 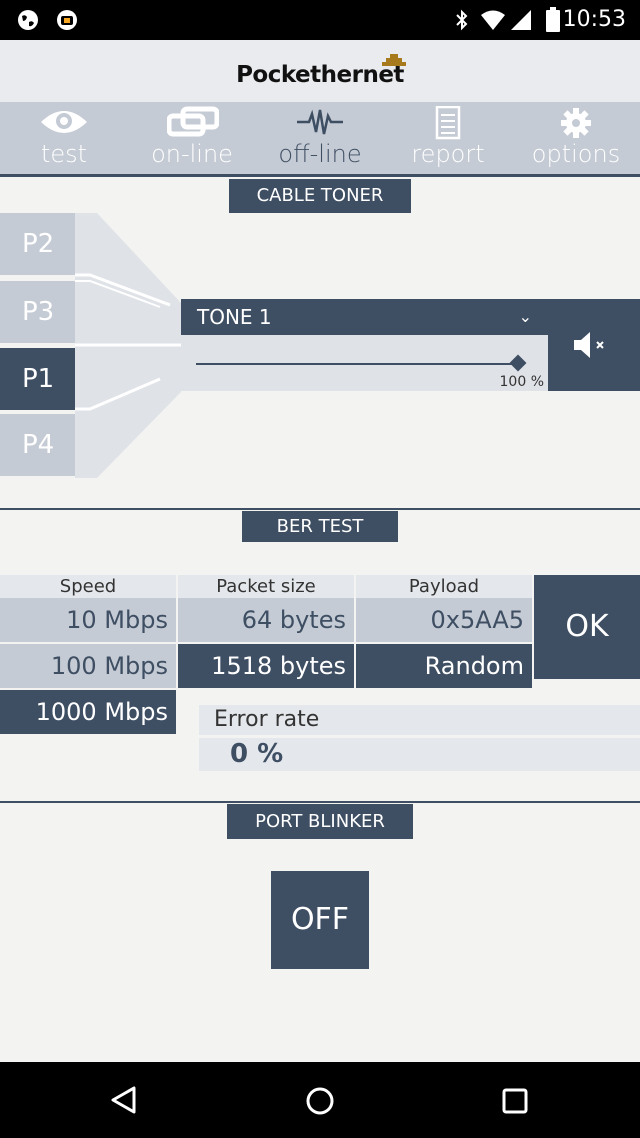 What do you see at coordinates (521, 382) in the screenshot?
I see `volume-percent: 100 %` at bounding box center [521, 382].